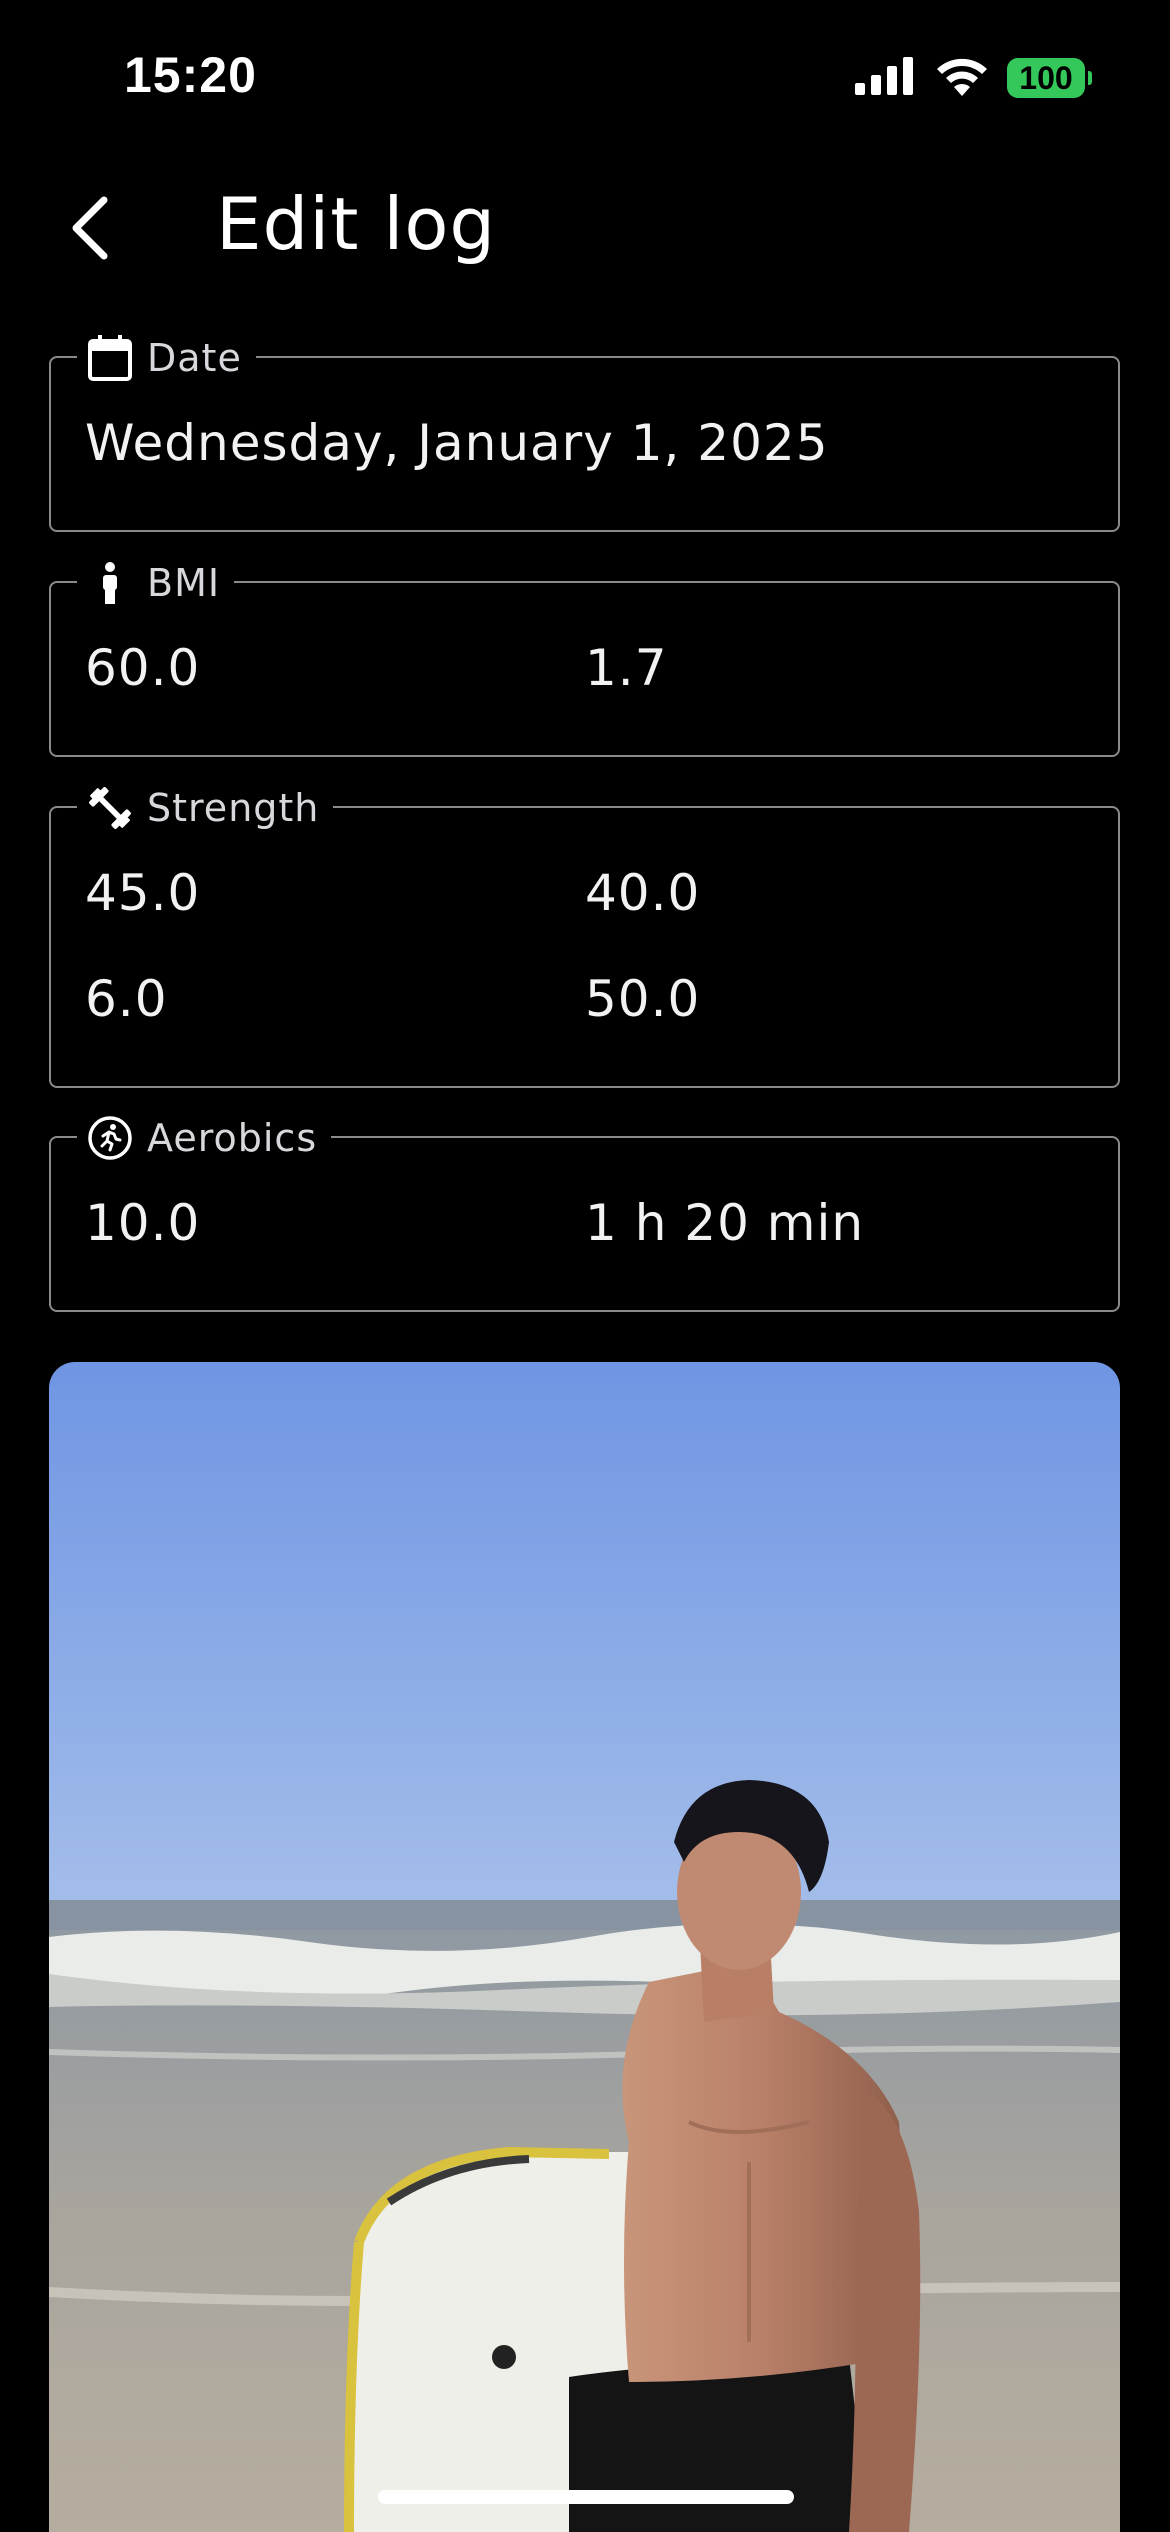 This screenshot has width=1170, height=2532. What do you see at coordinates (142, 668) in the screenshot?
I see `weight-input: 60.0` at bounding box center [142, 668].